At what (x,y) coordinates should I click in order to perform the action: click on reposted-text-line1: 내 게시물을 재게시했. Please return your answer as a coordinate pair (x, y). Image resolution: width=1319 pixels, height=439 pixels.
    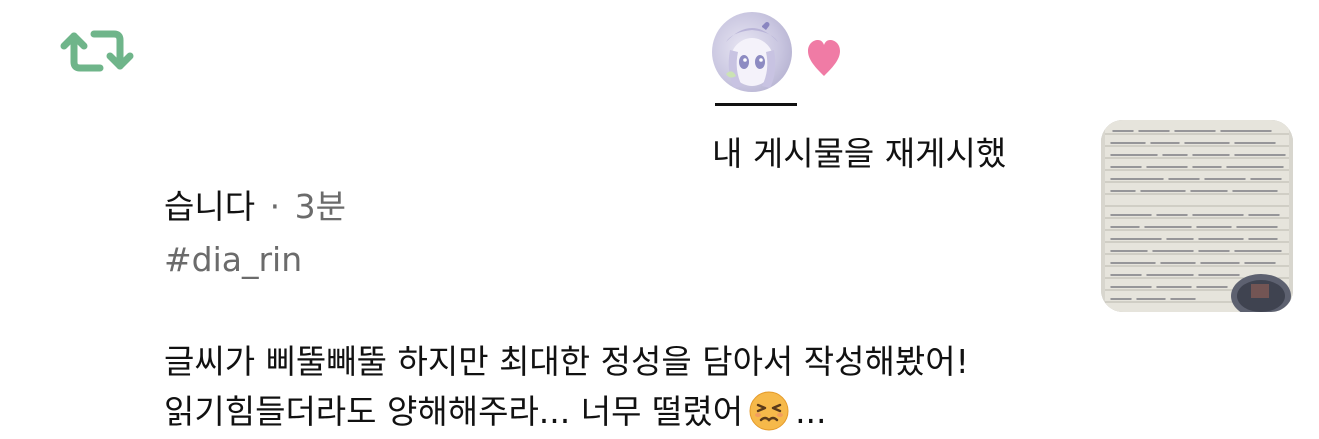
    Looking at the image, I should click on (859, 153).